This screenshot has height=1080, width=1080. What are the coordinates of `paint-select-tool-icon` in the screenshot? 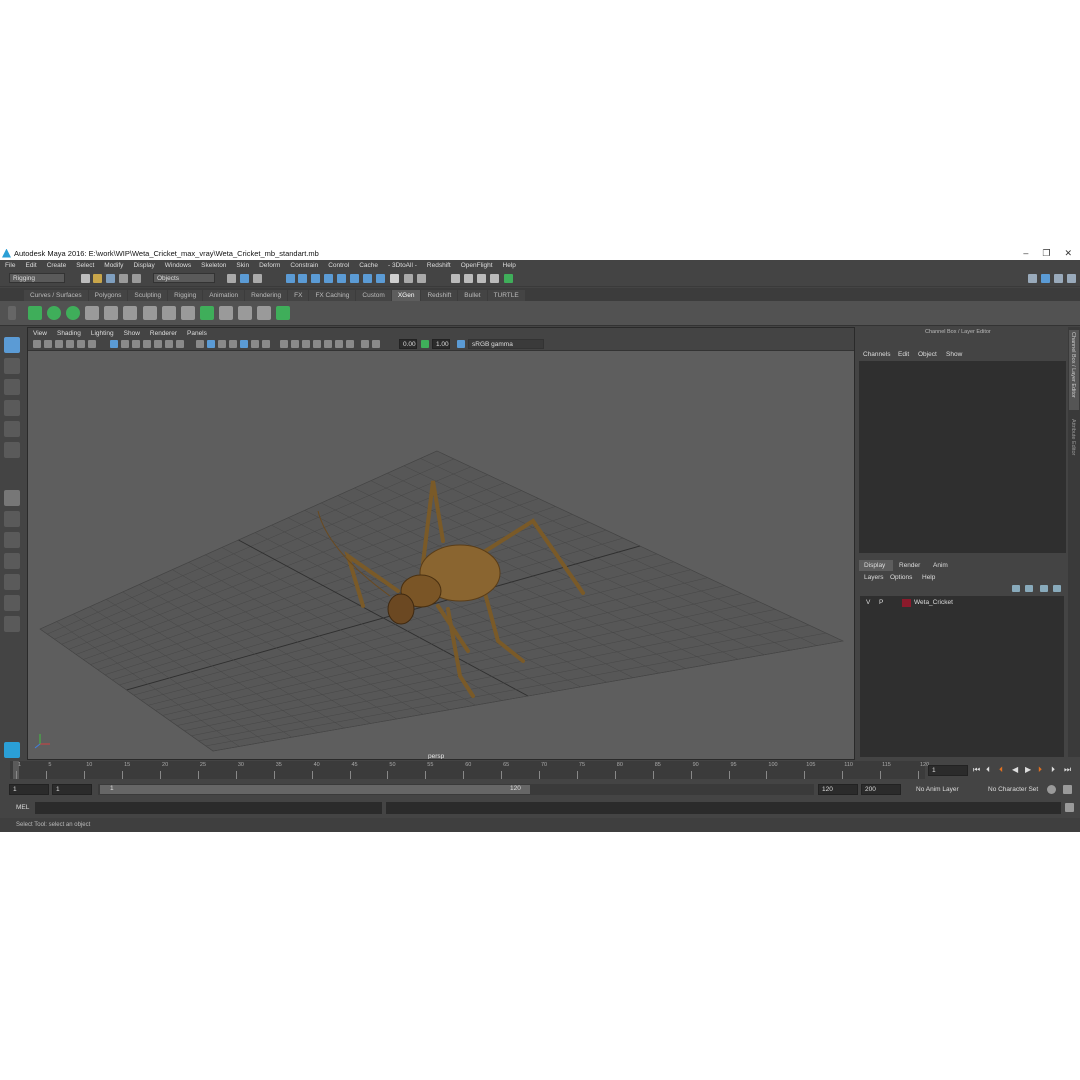 It's located at (12, 387).